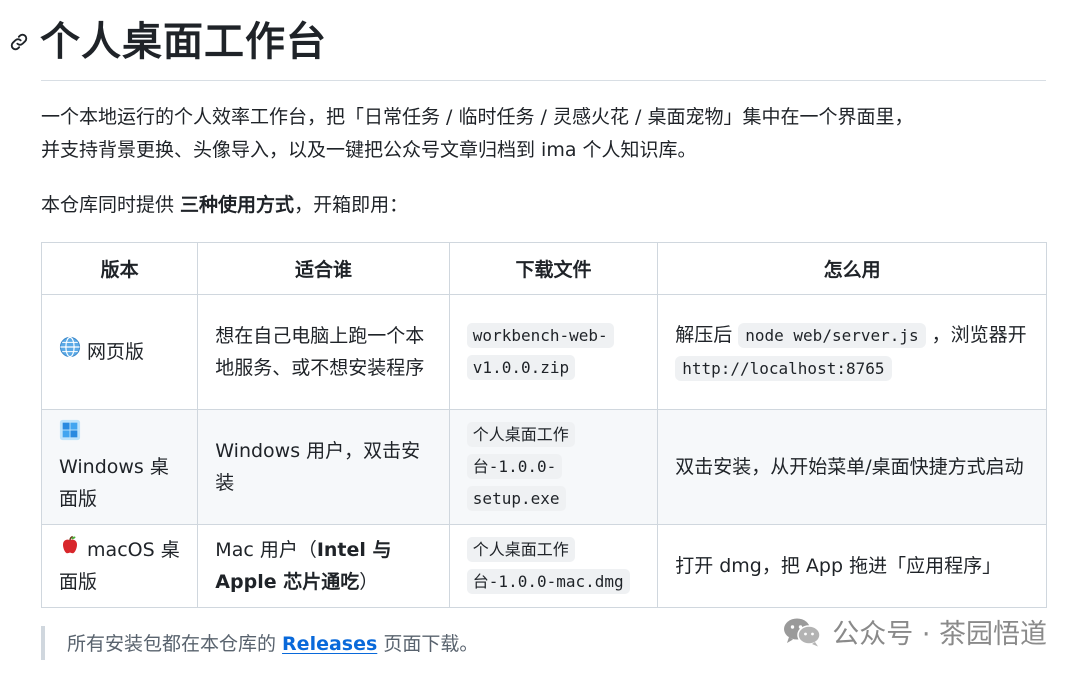  Describe the element at coordinates (783, 368) in the screenshot. I see `url-code: http://localhost:8765` at that location.